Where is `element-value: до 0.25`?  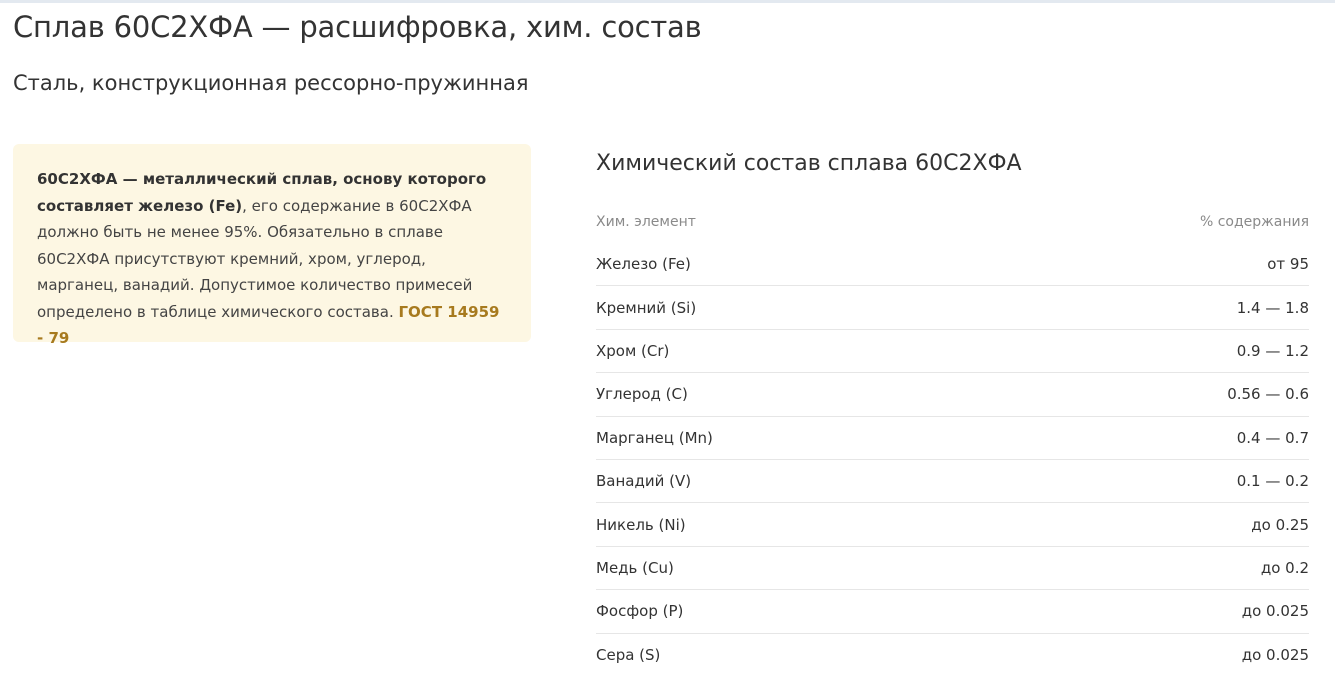 element-value: до 0.25 is located at coordinates (1280, 524).